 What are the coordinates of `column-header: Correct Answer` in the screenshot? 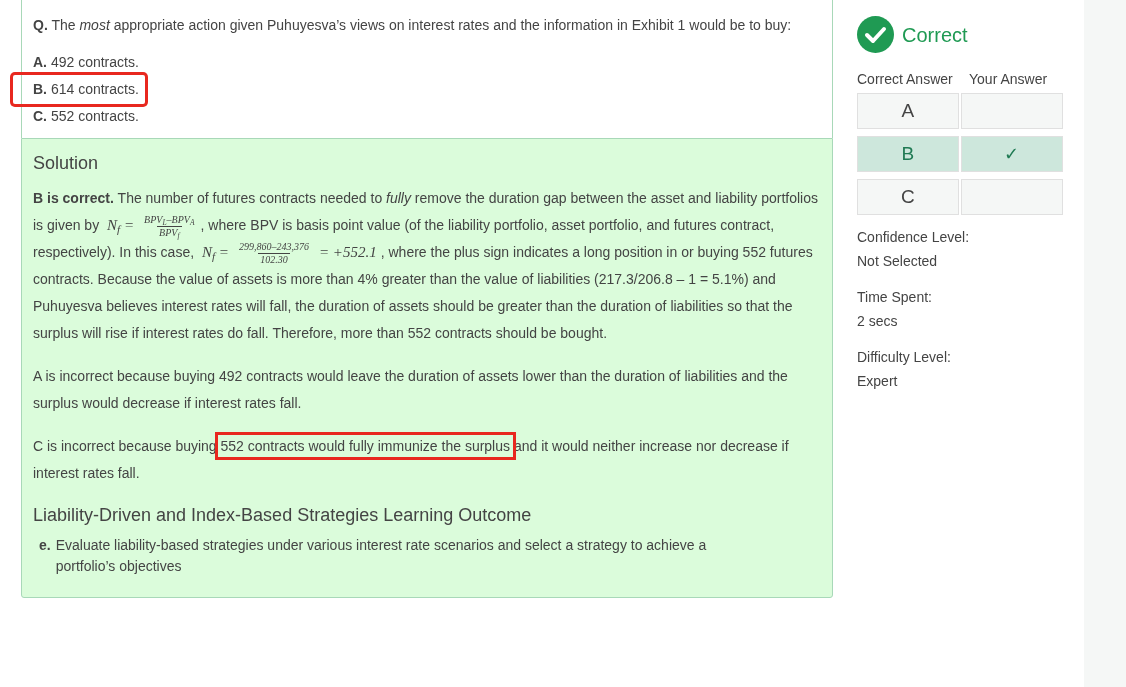 It's located at (905, 79).